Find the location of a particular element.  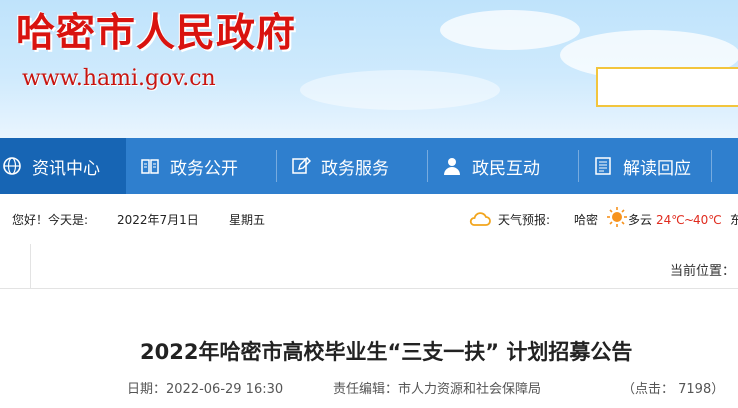

temp-high: 40℃ is located at coordinates (707, 220).